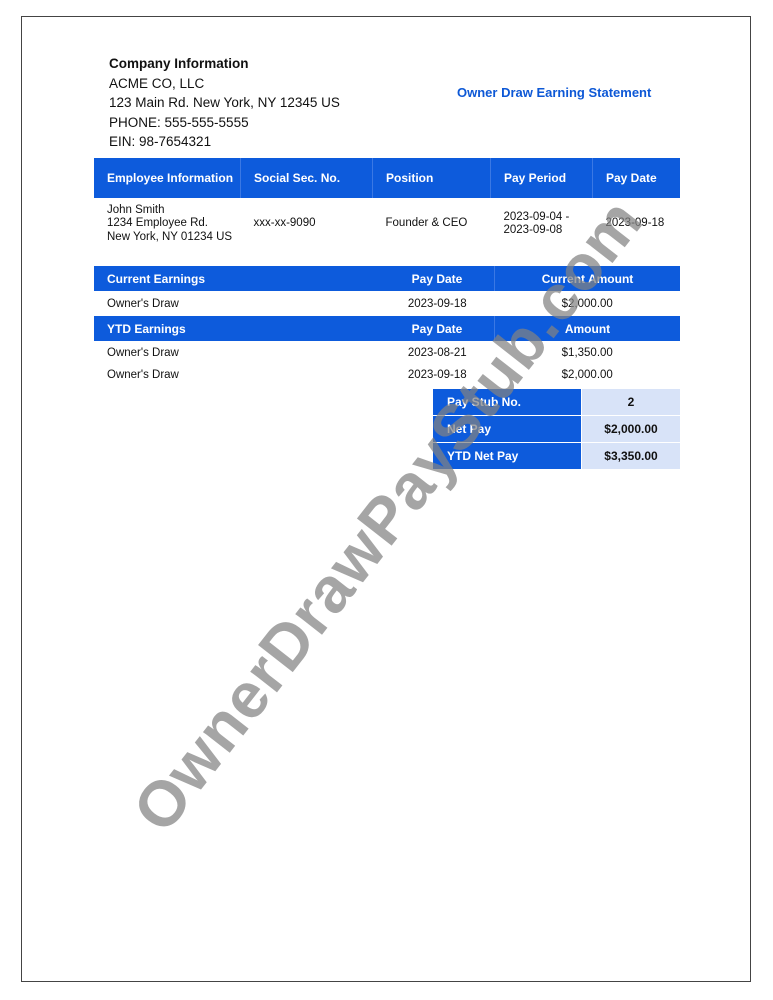 This screenshot has width=773, height=1000. Describe the element at coordinates (170, 236) in the screenshot. I see `employee-address-line2: New York, NY 01234 US` at that location.